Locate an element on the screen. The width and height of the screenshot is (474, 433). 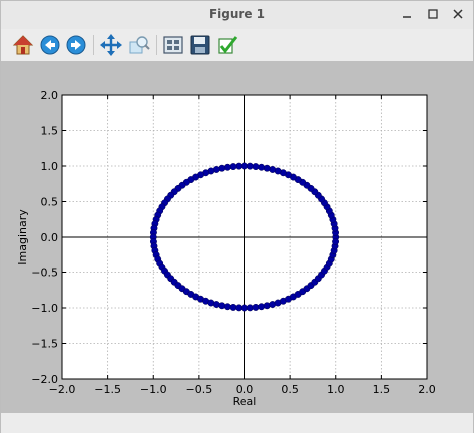
forward-button is located at coordinates (76, 45).